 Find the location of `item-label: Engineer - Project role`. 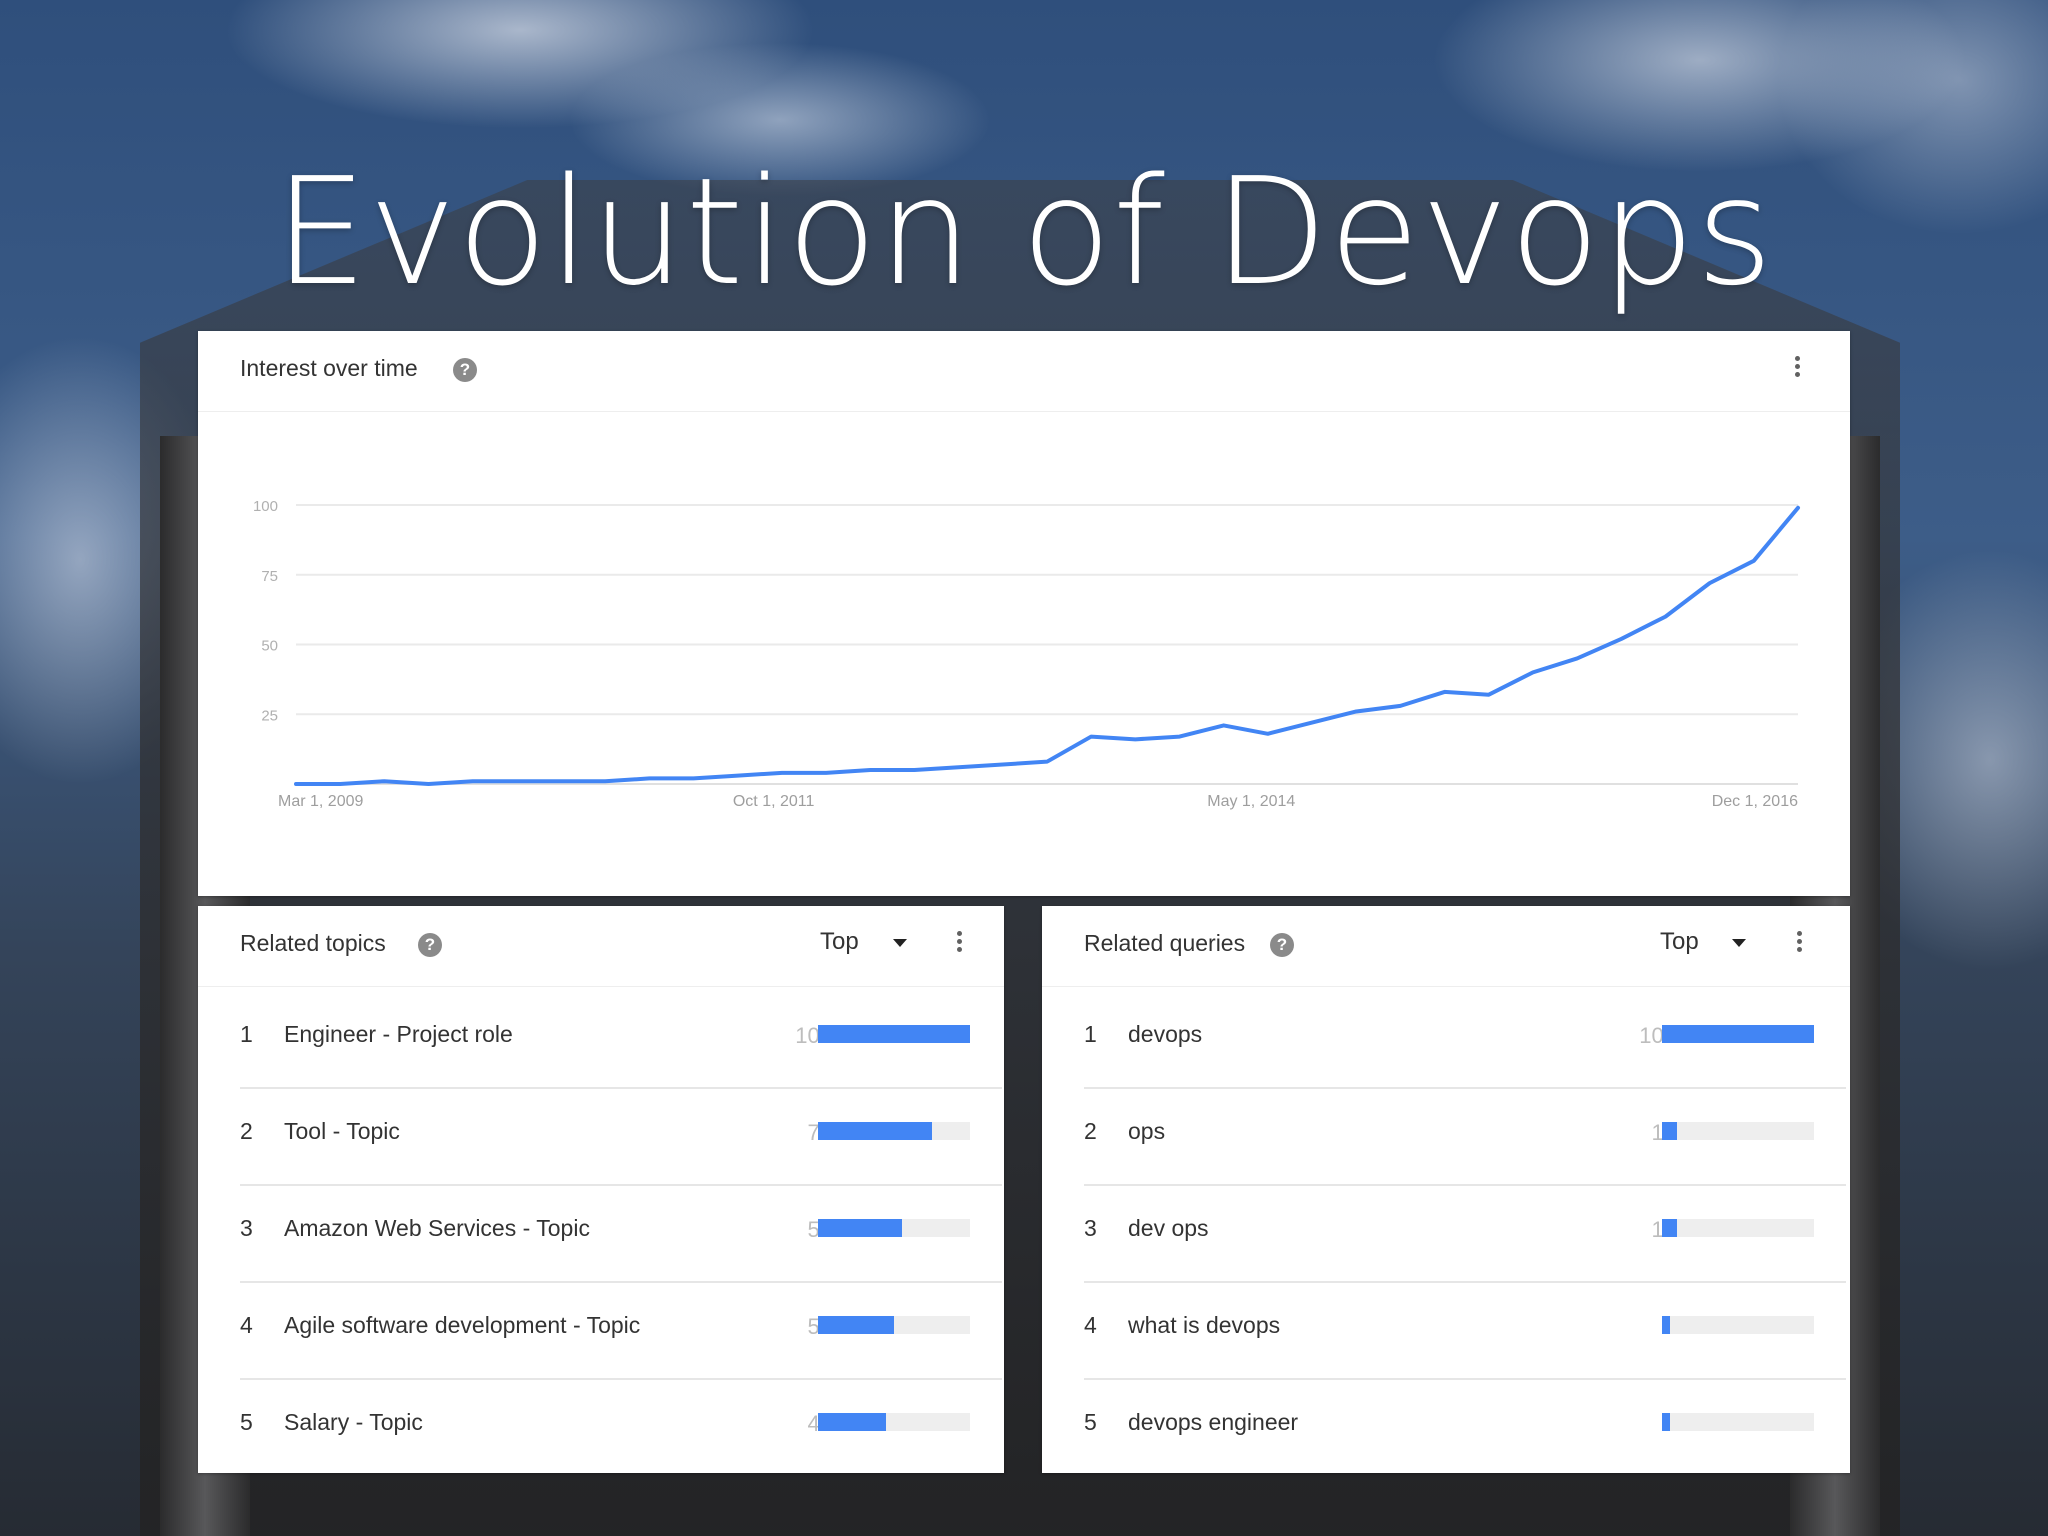

item-label: Engineer - Project role is located at coordinates (398, 1034).